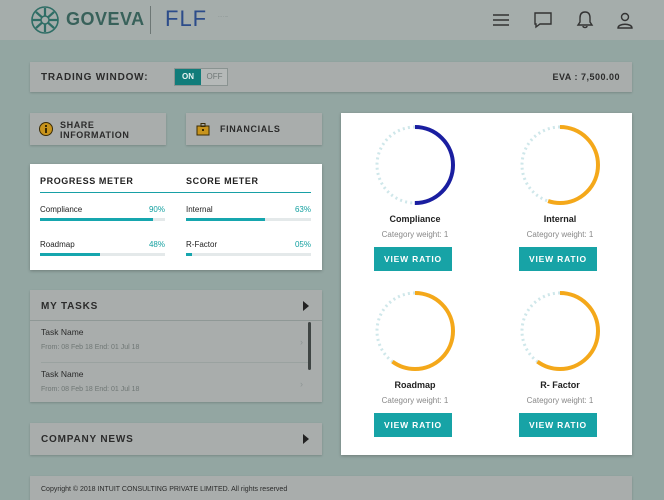 Image resolution: width=664 pixels, height=500 pixels. I want to click on briefcase-icon, so click(203, 129).